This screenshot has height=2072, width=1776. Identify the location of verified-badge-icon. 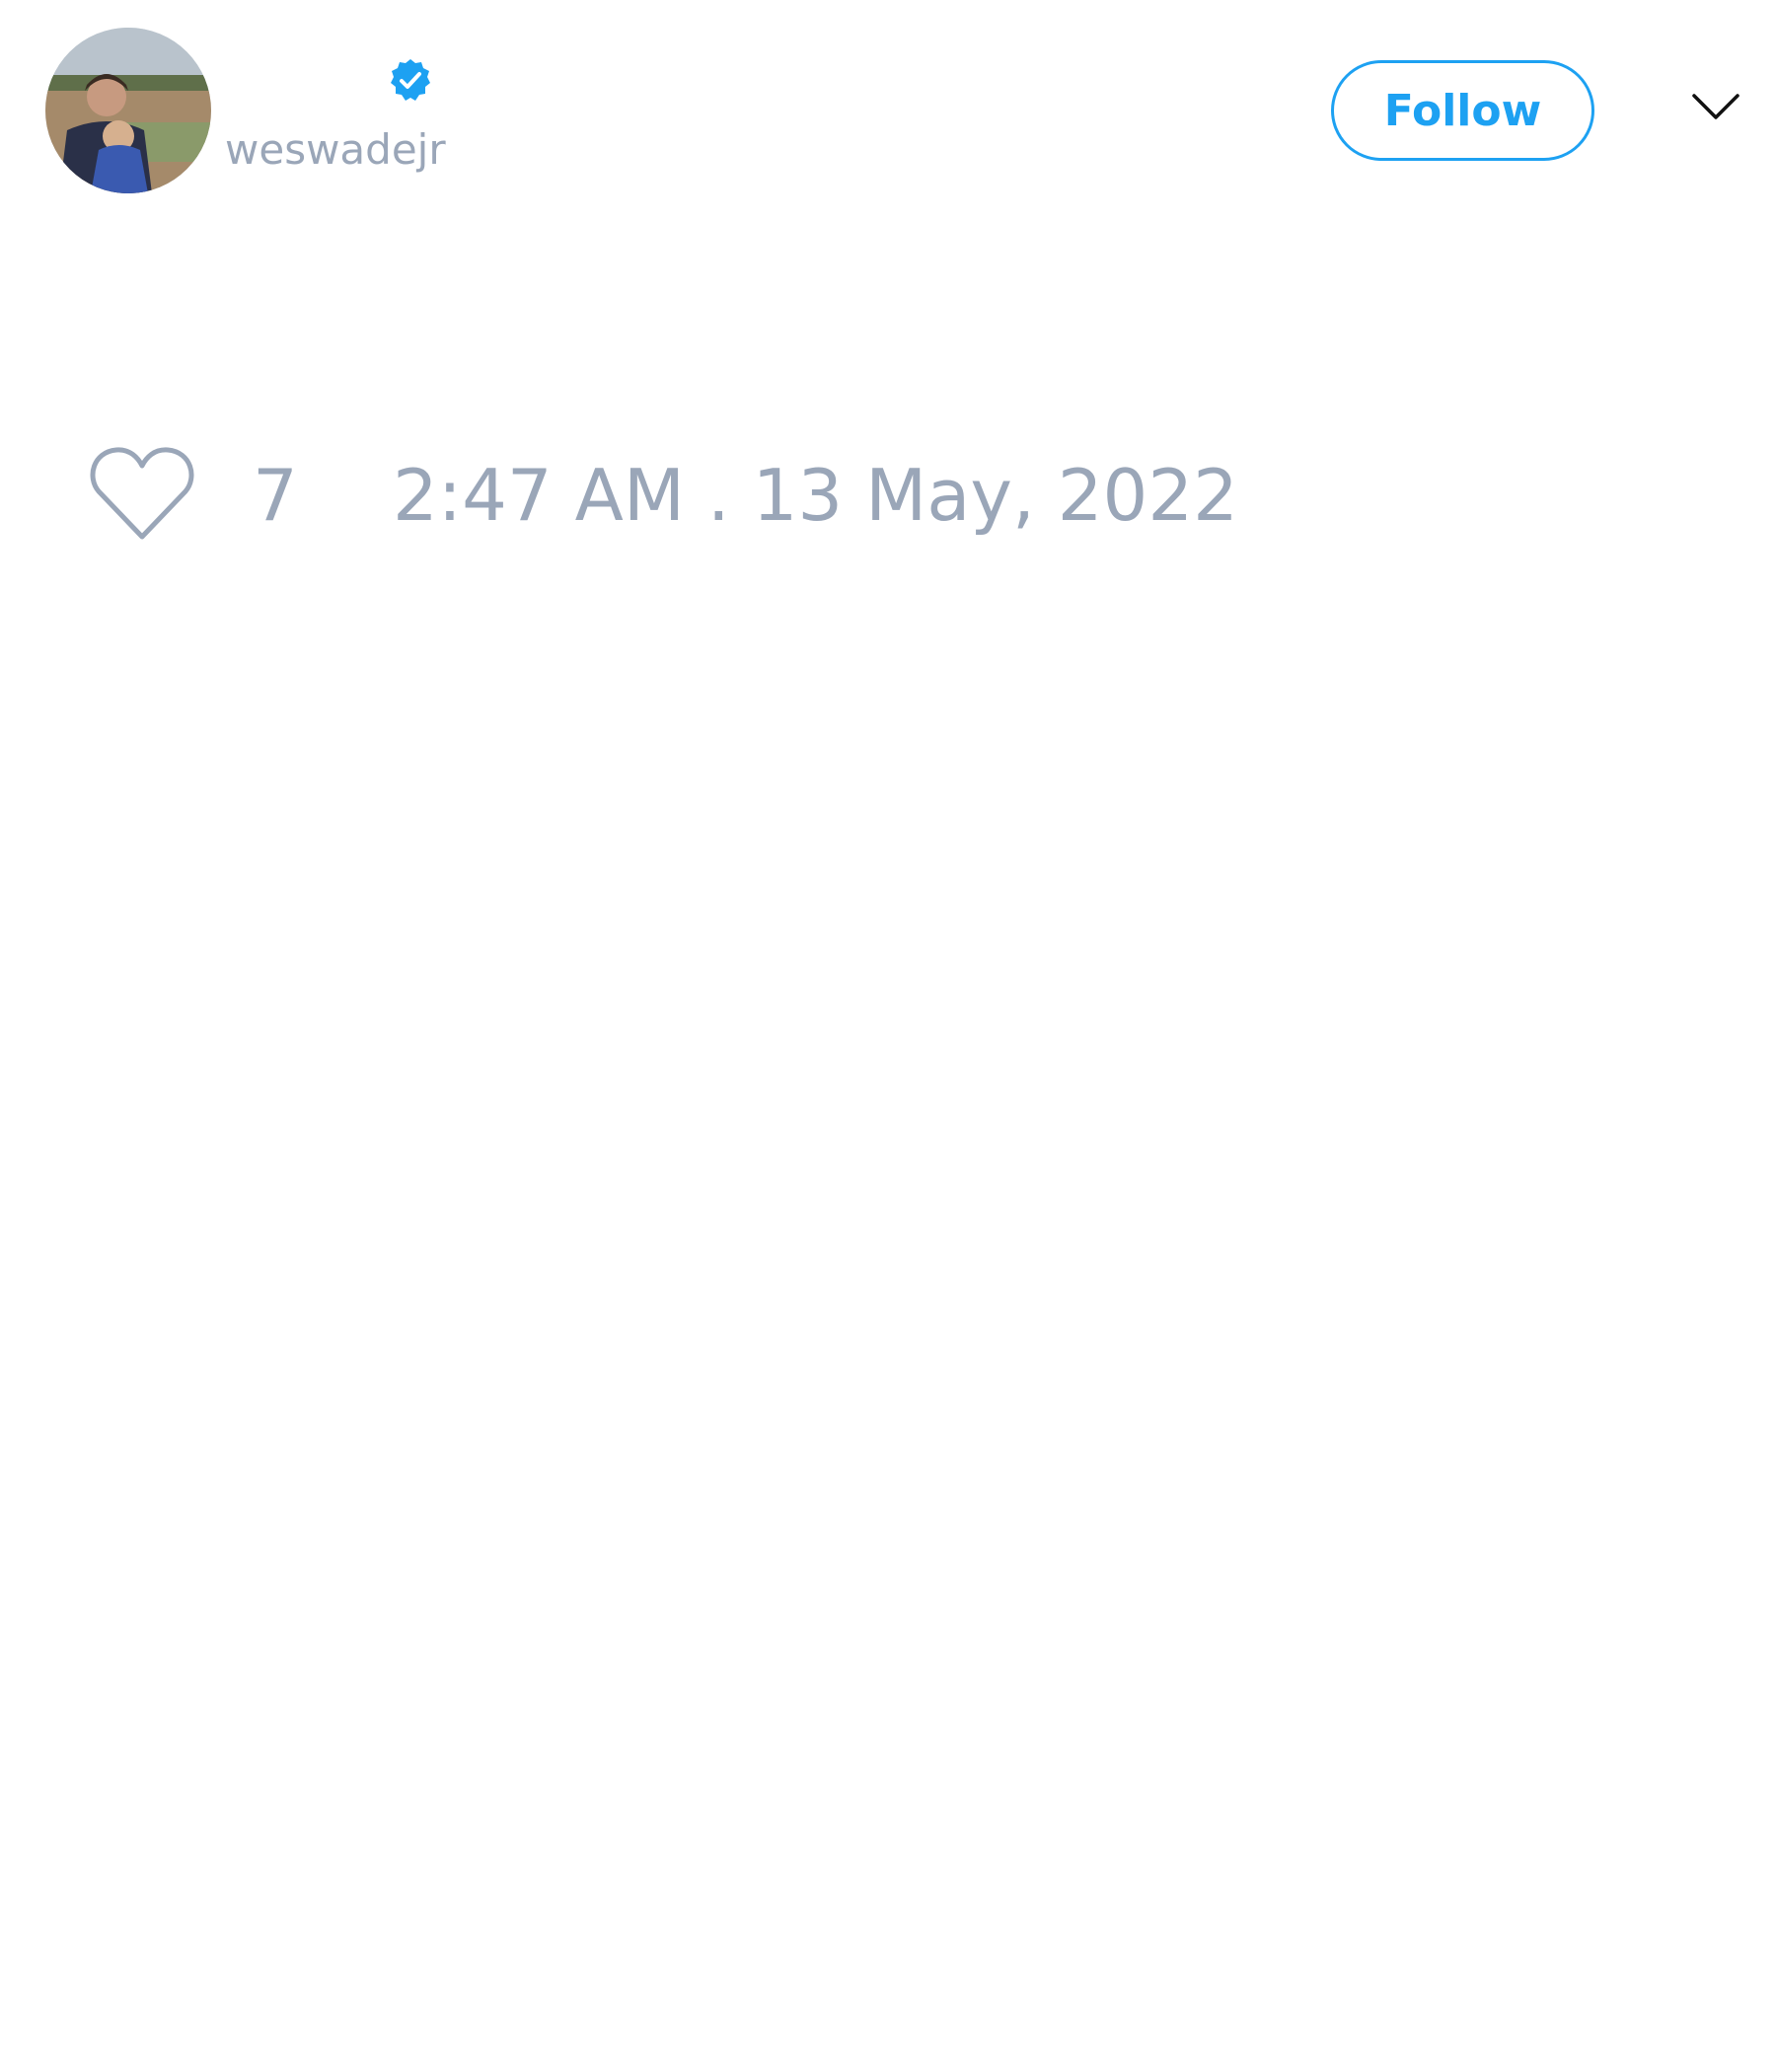
(411, 80).